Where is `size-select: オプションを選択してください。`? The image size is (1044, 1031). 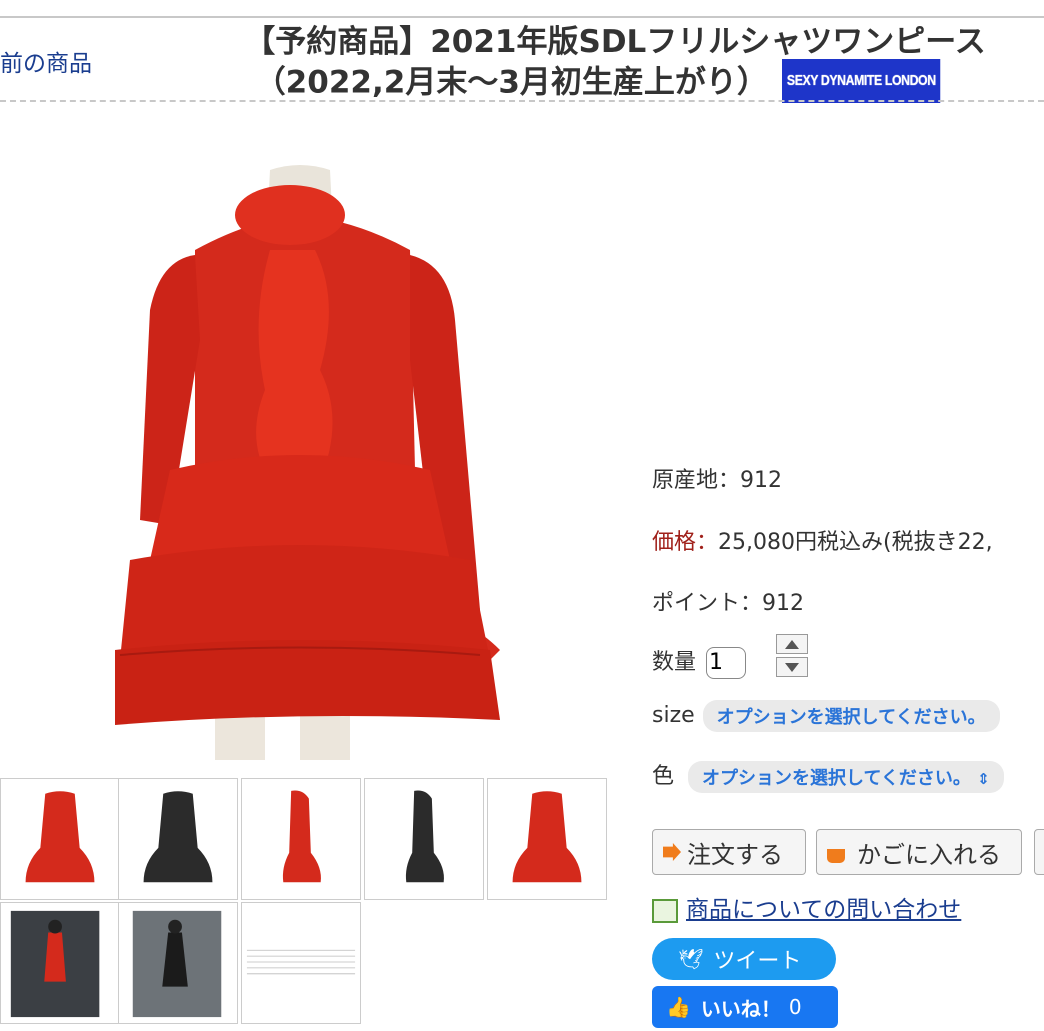 size-select: オプションを選択してください。 is located at coordinates (851, 716).